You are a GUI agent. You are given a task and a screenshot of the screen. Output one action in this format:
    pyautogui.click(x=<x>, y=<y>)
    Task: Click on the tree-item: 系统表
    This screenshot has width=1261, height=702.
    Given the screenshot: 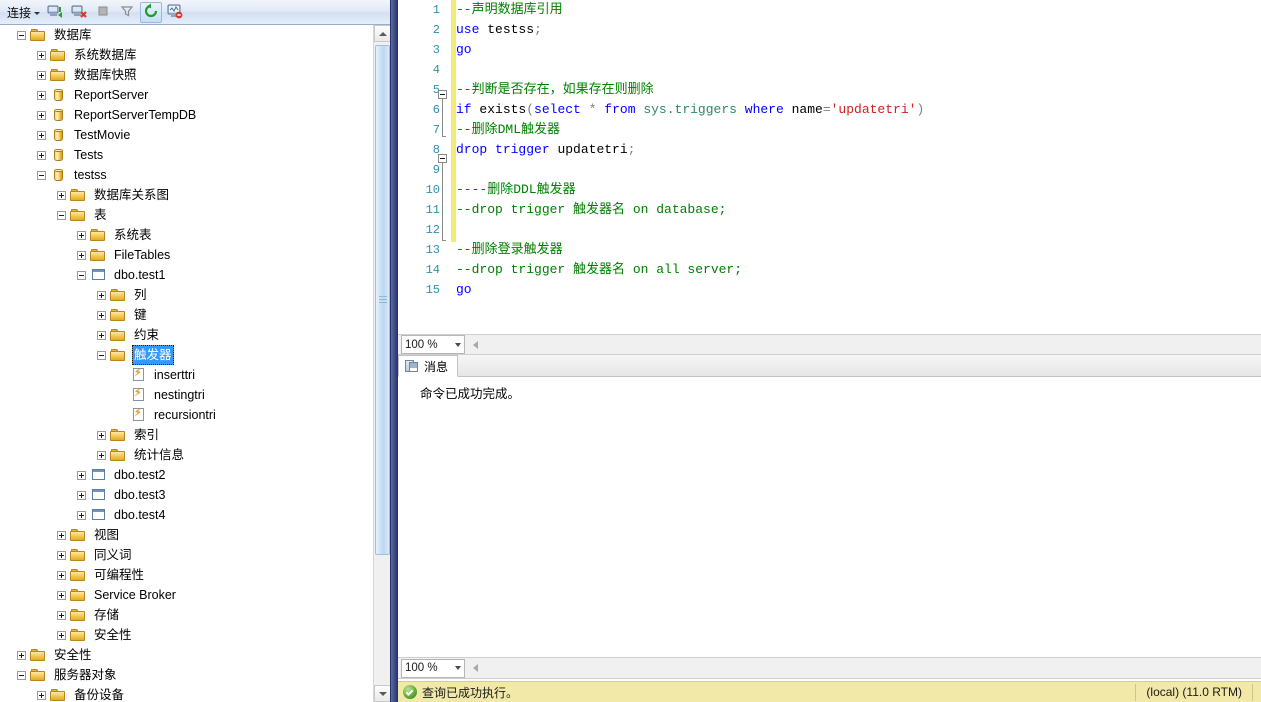 What is the action you would take?
    pyautogui.click(x=195, y=235)
    